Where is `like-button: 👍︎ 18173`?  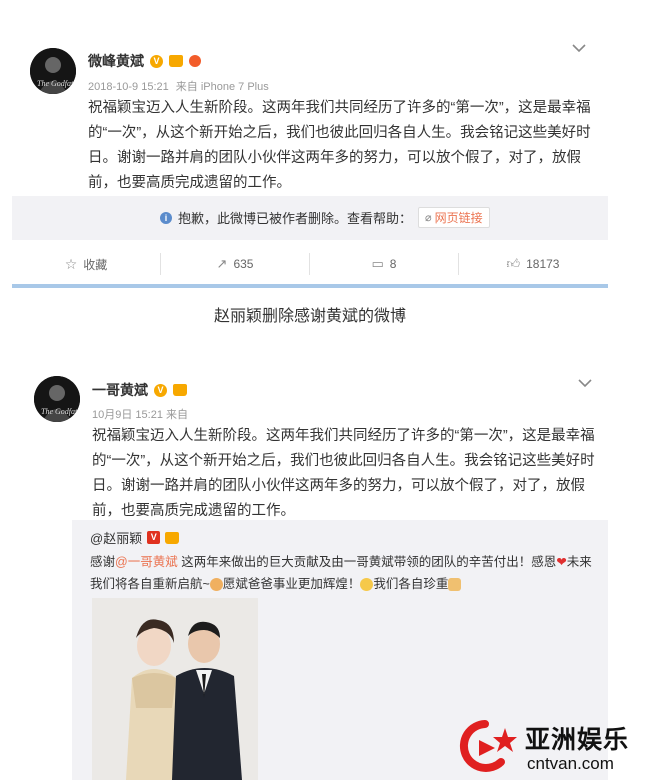 like-button: 👍︎ 18173 is located at coordinates (533, 264).